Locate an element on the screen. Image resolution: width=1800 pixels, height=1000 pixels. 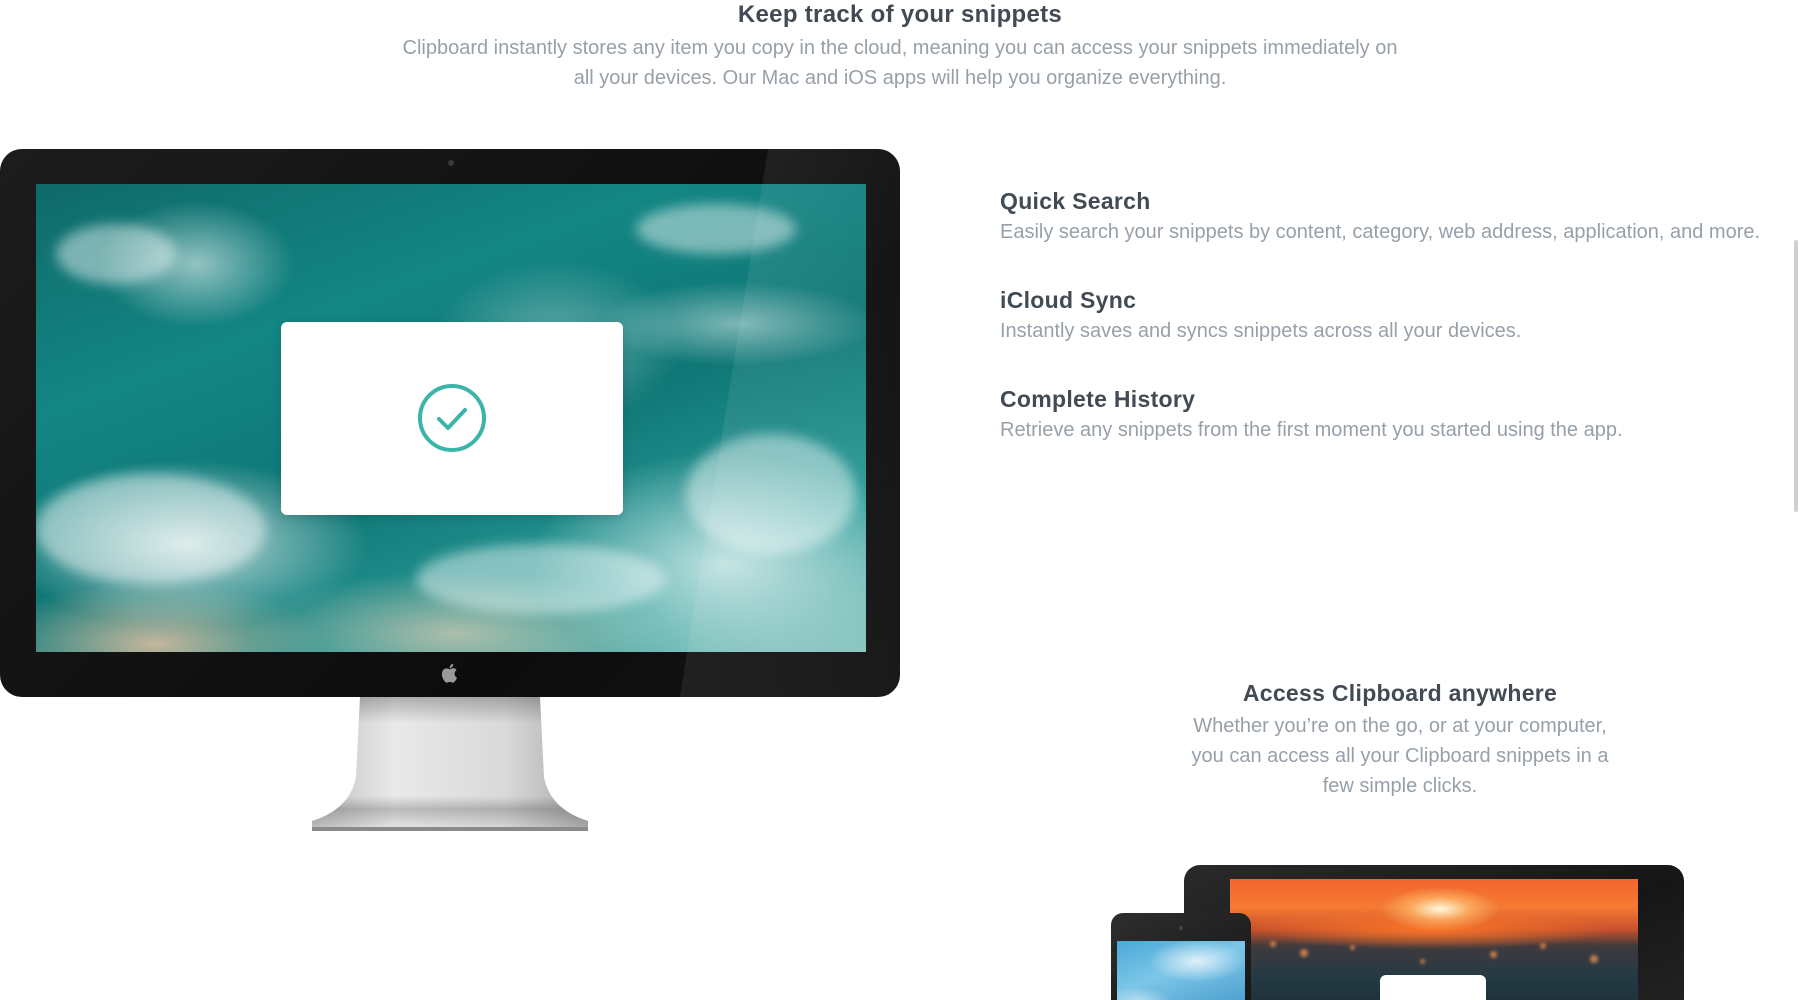
imac-stand is located at coordinates (450, 764).